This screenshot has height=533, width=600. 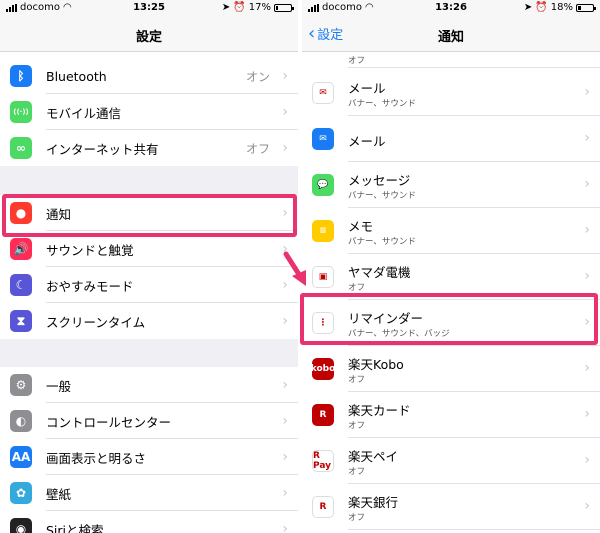 I want to click on settings-row-label: インターネット共有, so click(x=102, y=149).